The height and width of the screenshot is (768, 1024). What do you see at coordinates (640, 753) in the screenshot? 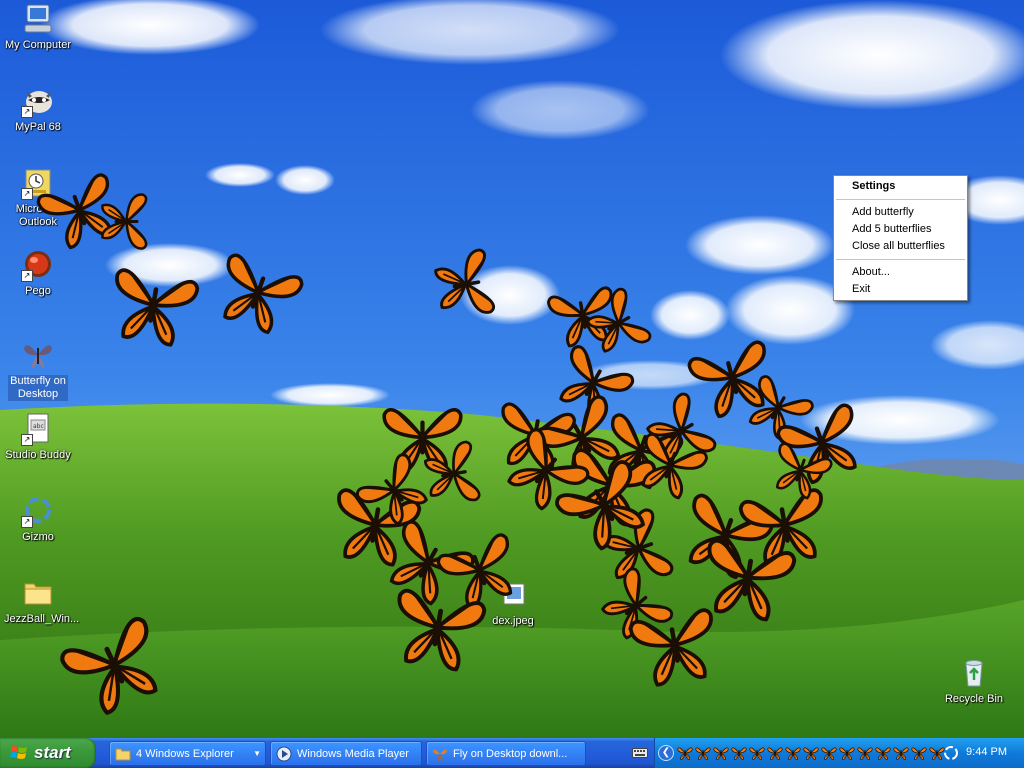
I see `keyboard-icon` at bounding box center [640, 753].